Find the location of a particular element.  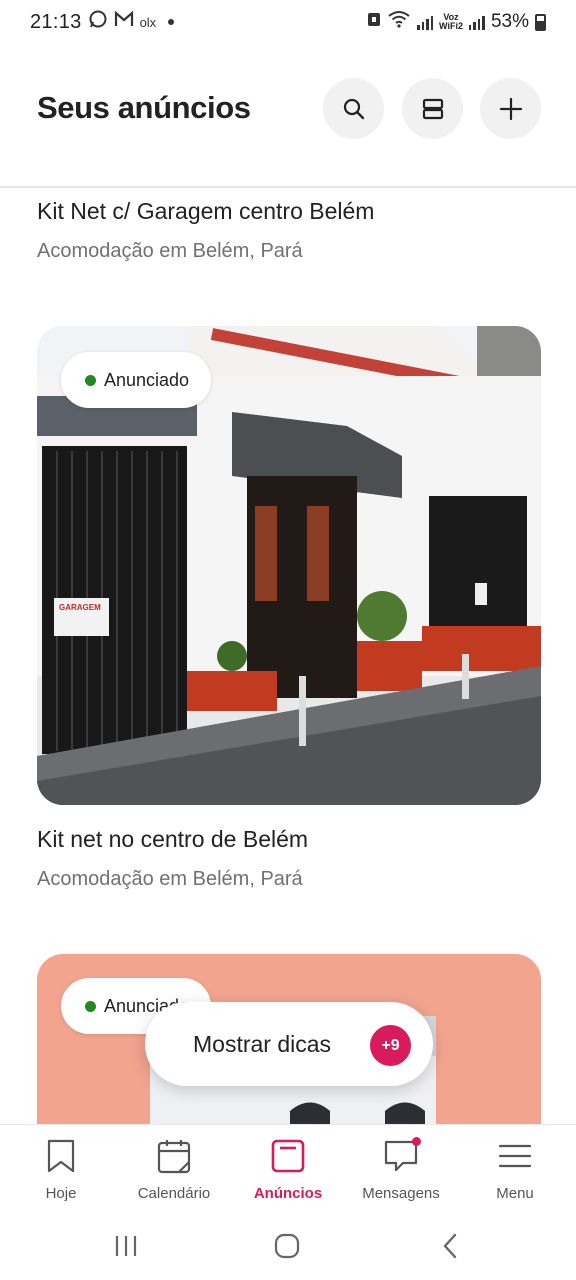

search-icon is located at coordinates (353, 108).